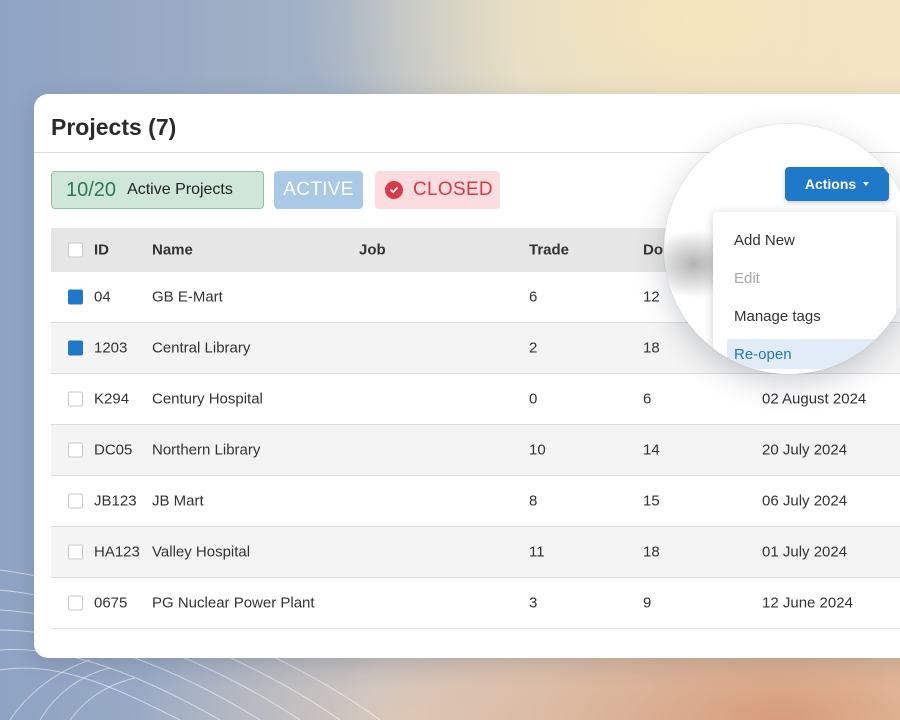 This screenshot has height=720, width=900. Describe the element at coordinates (394, 190) in the screenshot. I see `check-circle-icon` at that location.